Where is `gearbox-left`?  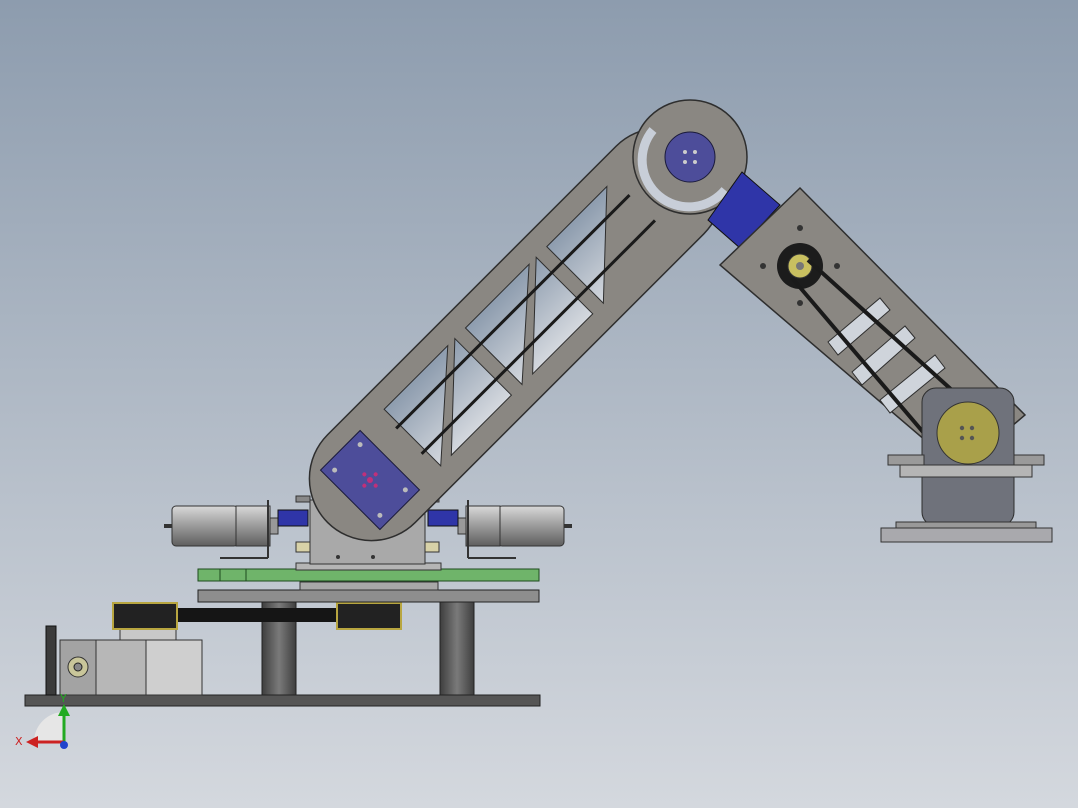 gearbox-left is located at coordinates (253, 526).